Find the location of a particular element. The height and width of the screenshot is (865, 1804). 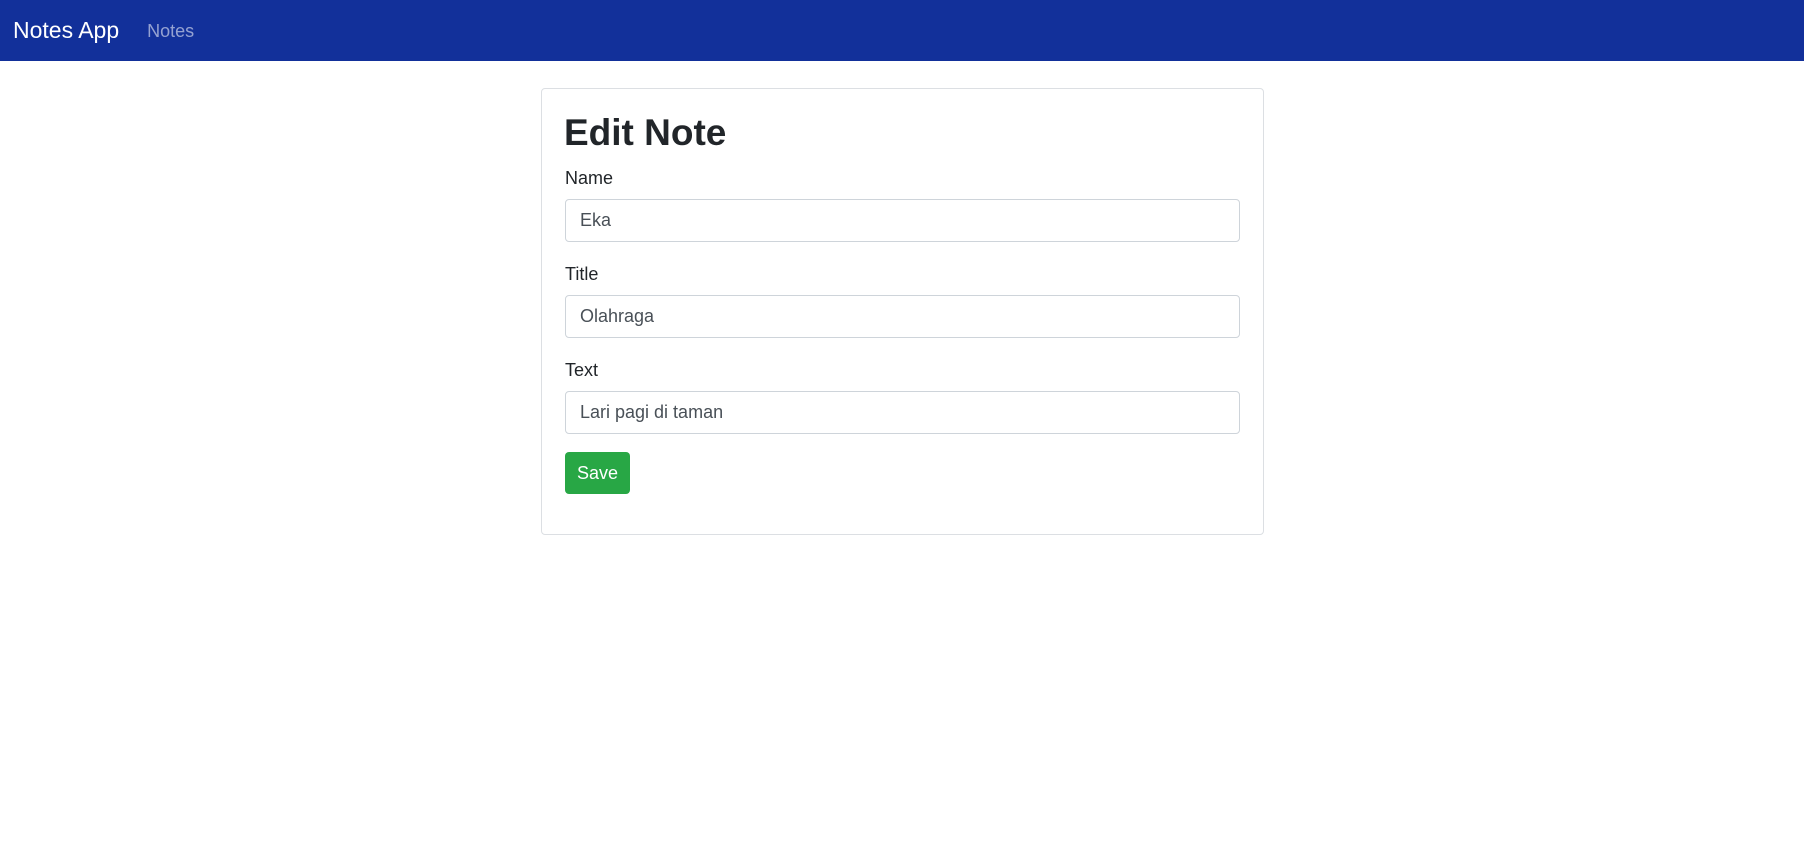

brand-link: Notes App is located at coordinates (66, 30).